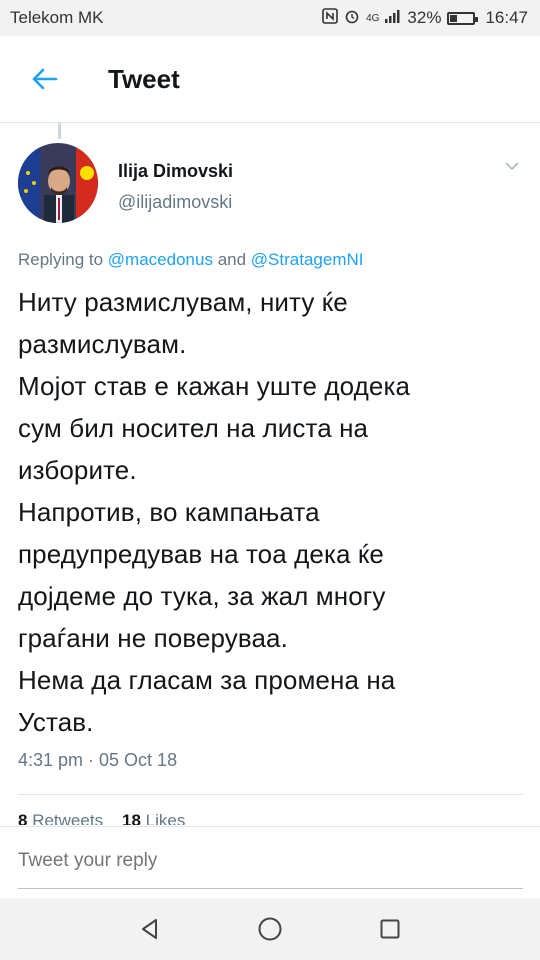 The width and height of the screenshot is (540, 960). I want to click on system-nav-bar, so click(270, 929).